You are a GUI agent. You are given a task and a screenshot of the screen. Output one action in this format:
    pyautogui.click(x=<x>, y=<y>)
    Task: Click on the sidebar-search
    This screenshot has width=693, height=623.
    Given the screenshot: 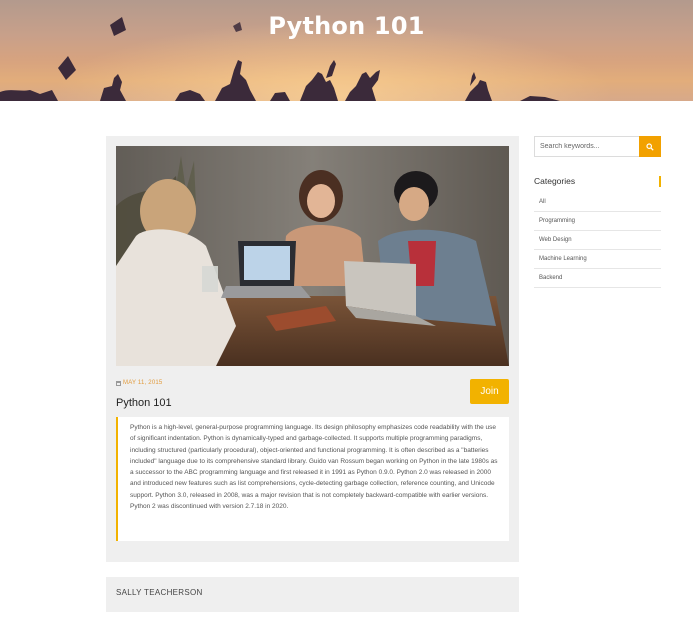 What is the action you would take?
    pyautogui.click(x=597, y=146)
    